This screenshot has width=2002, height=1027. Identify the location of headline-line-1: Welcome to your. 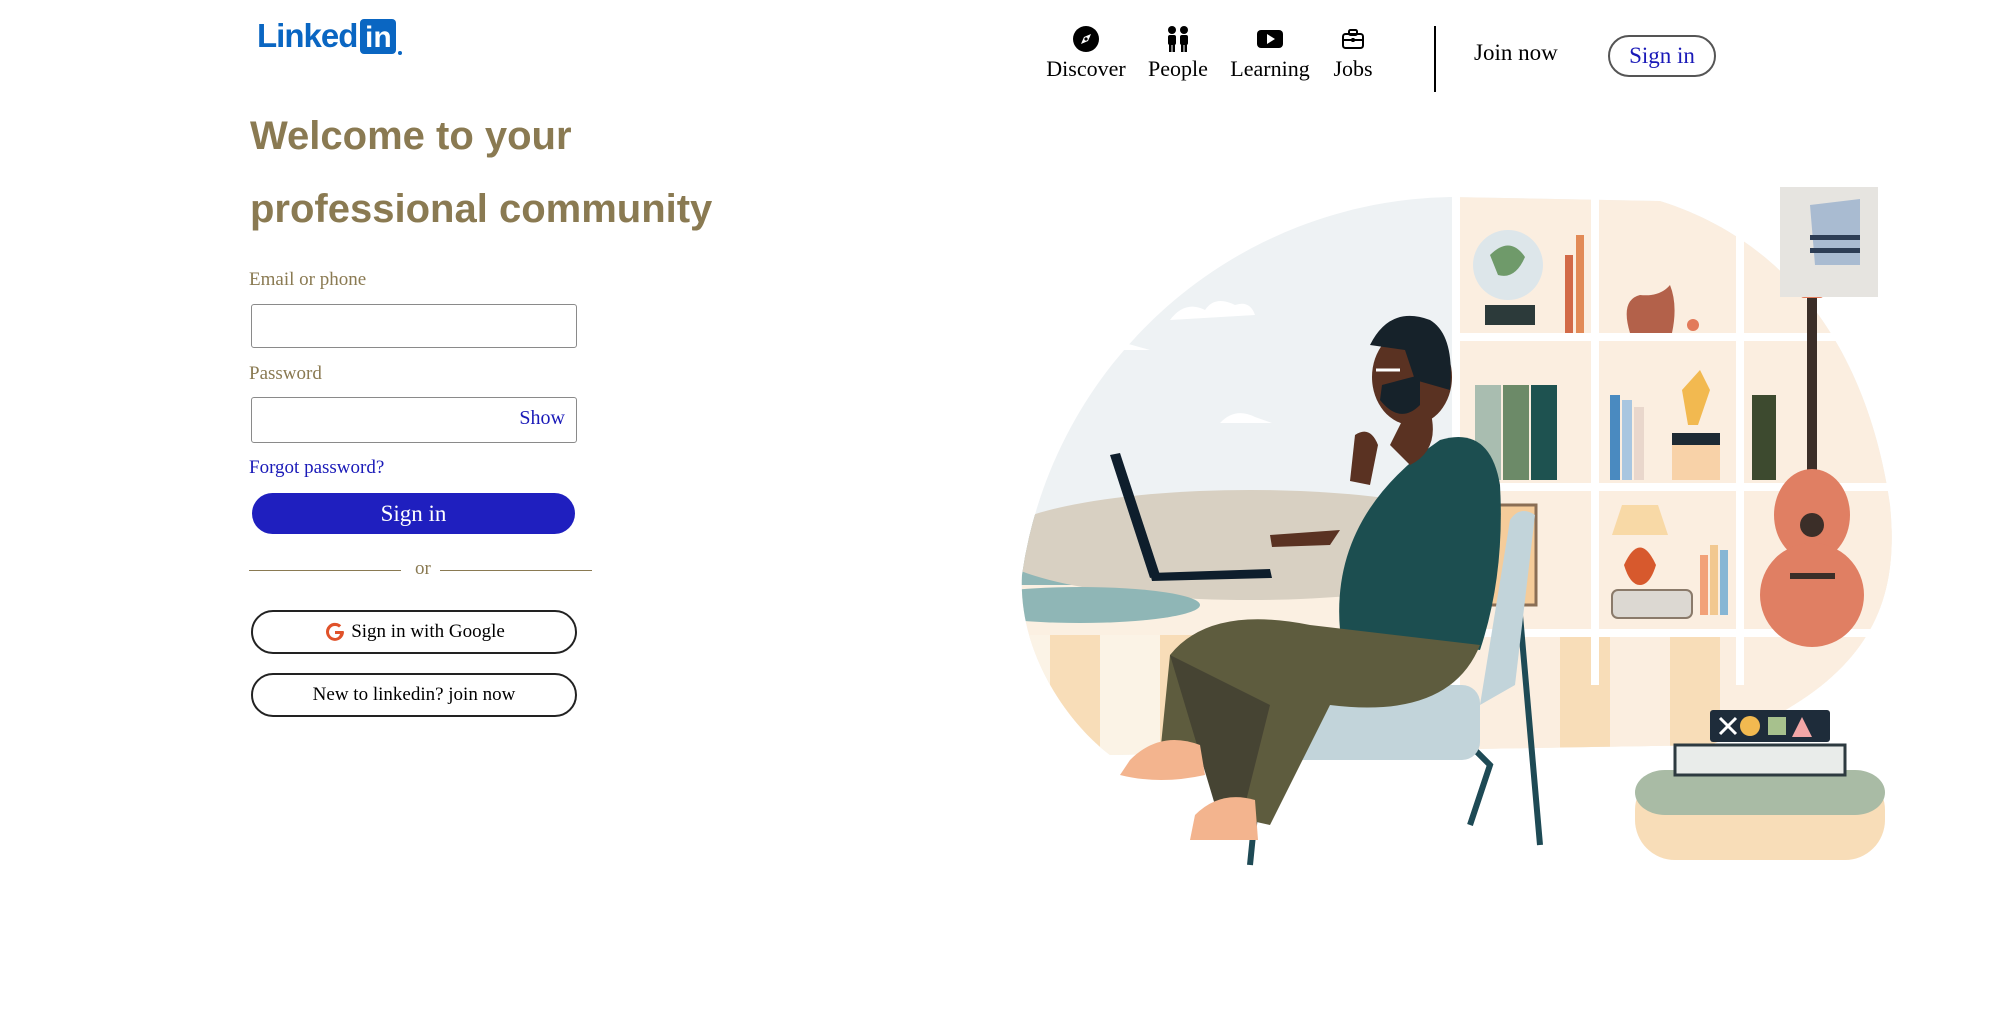
(411, 136).